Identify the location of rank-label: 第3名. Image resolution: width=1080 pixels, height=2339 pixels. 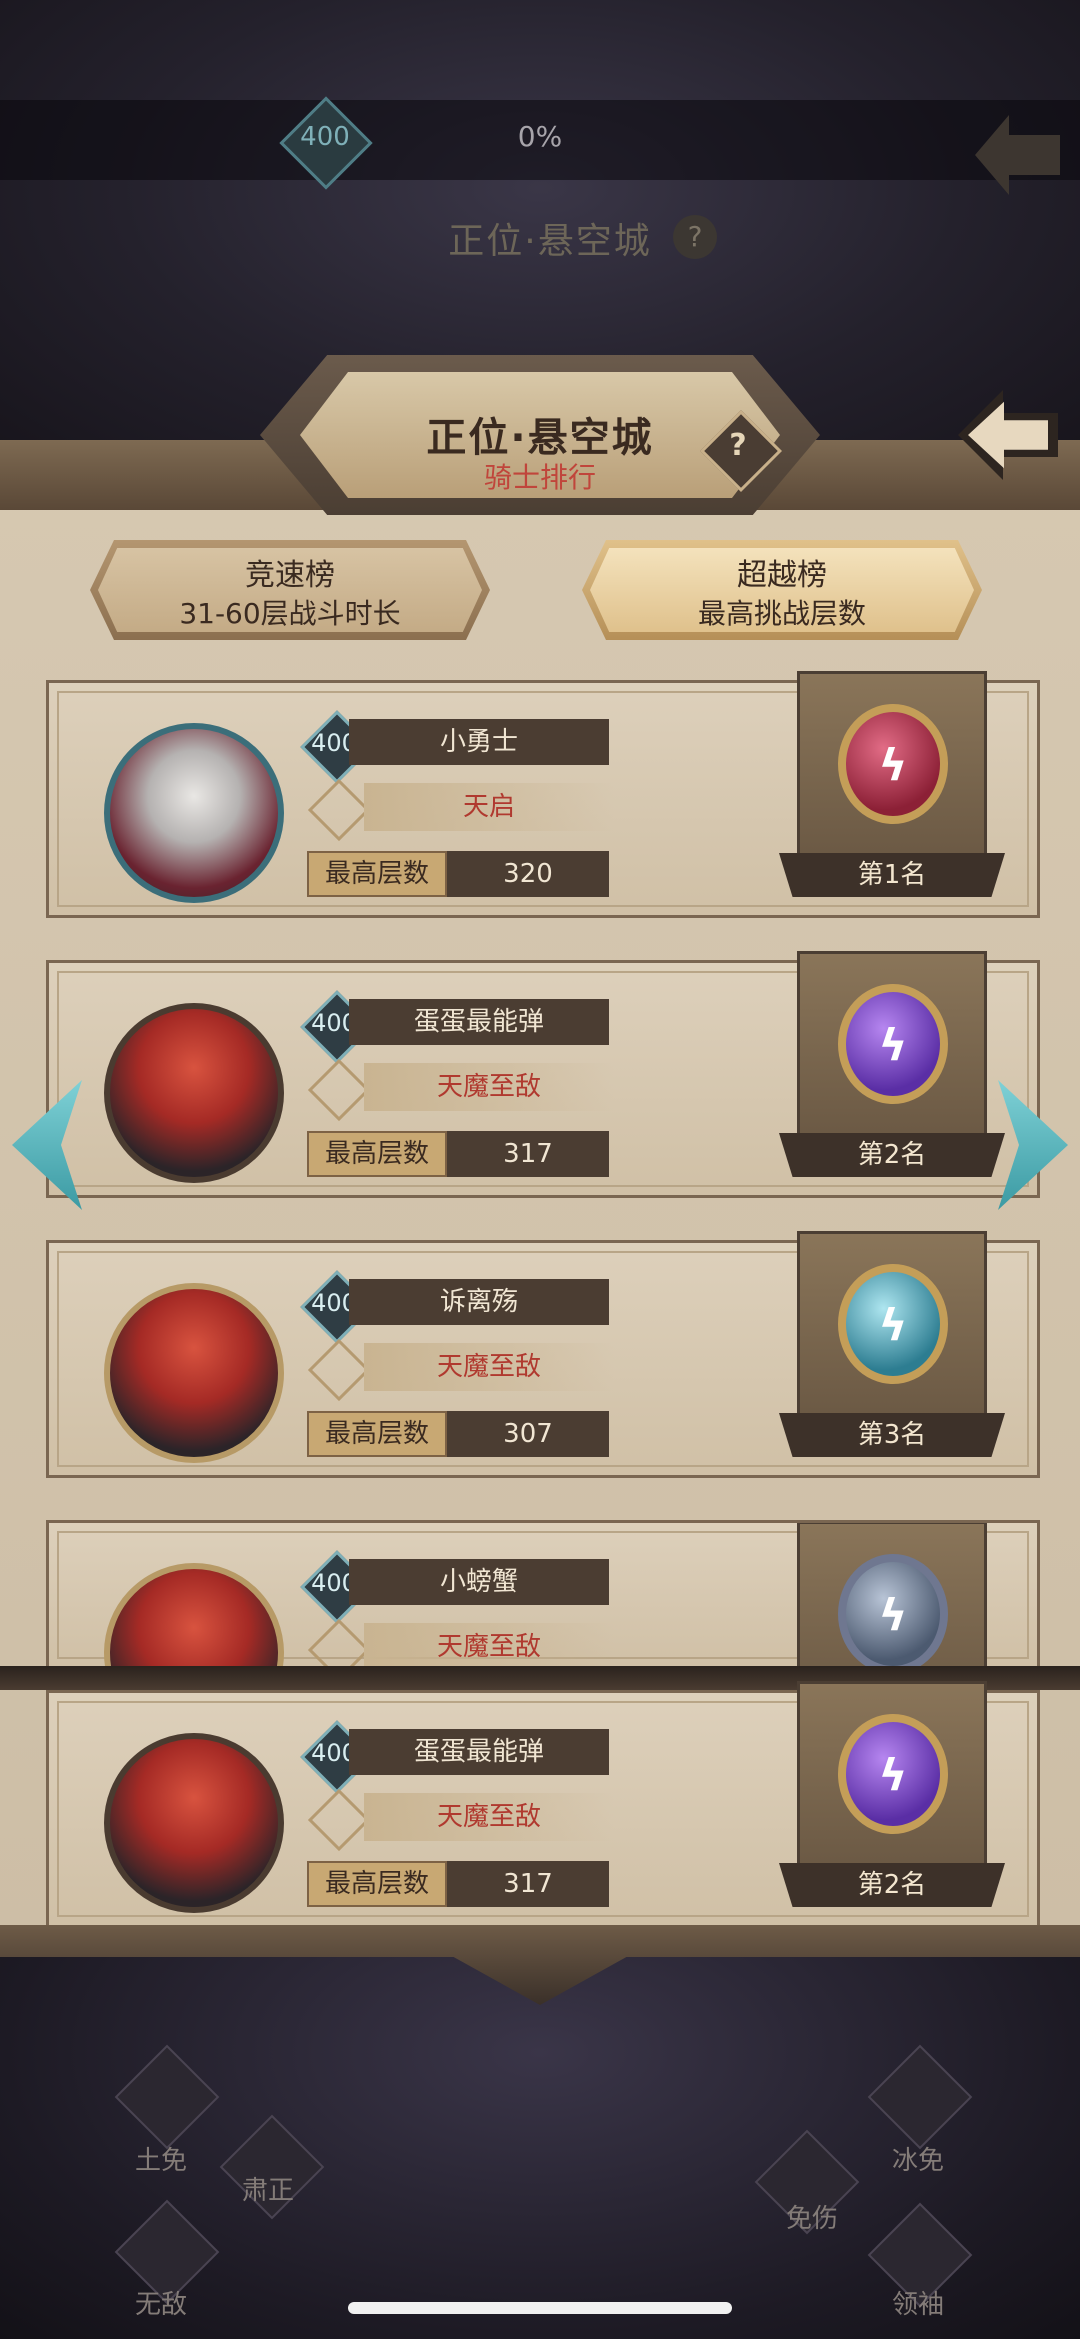
(892, 1435).